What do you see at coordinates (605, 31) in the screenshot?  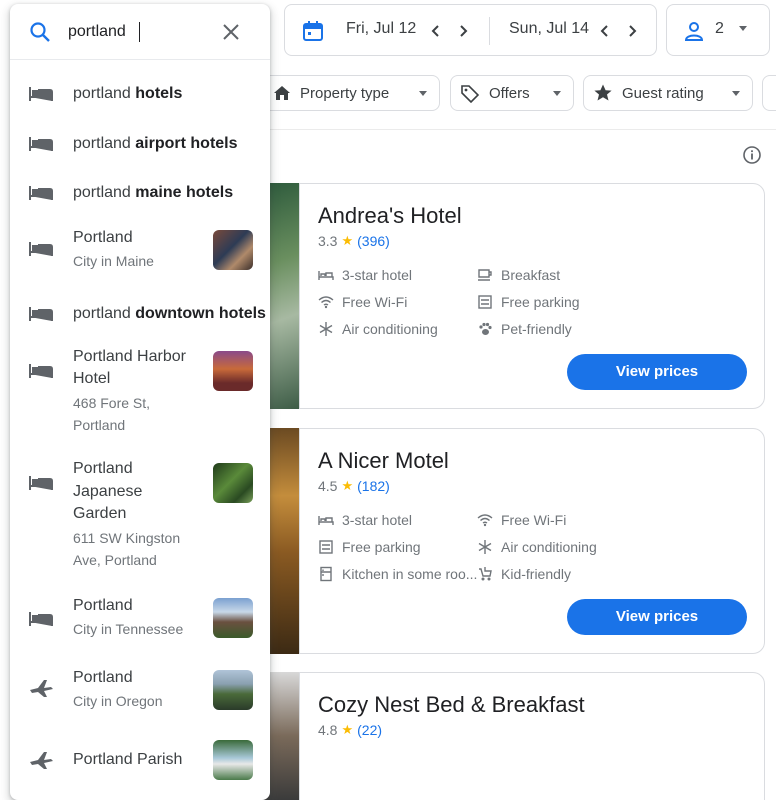 I see `checkout-prev-button` at bounding box center [605, 31].